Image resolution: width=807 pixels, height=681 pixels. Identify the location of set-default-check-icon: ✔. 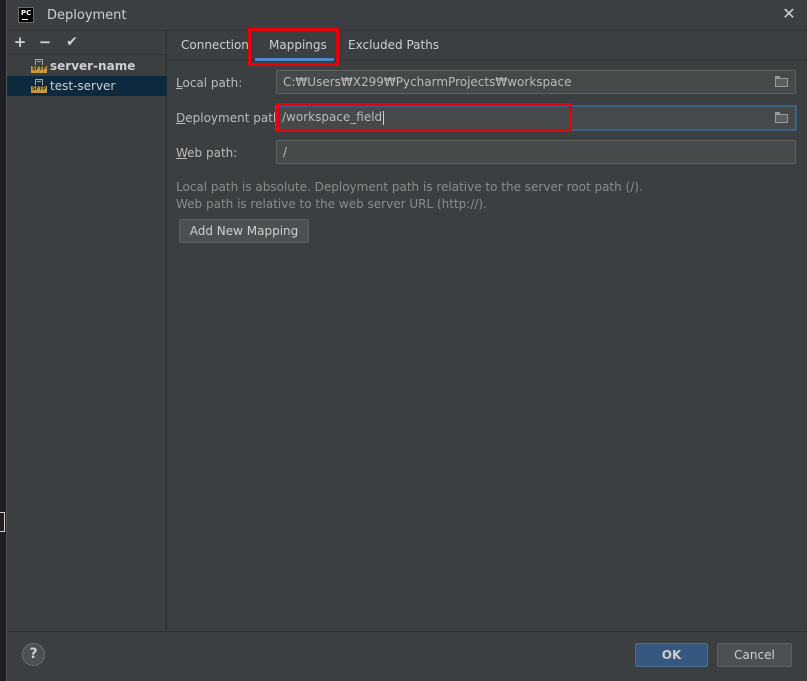
(72, 42).